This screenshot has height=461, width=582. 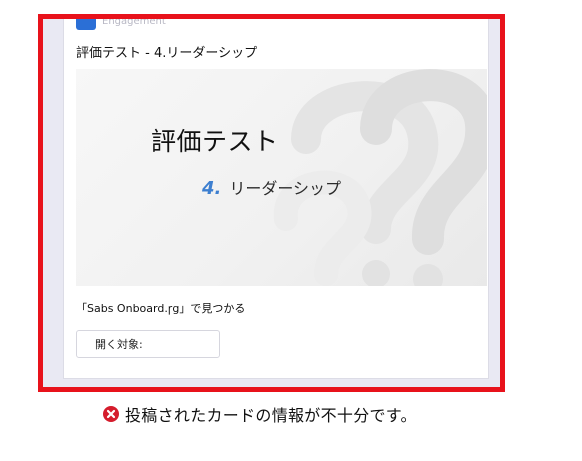 I want to click on hero-subtitle: 4. リーダーシップ, so click(x=271, y=187).